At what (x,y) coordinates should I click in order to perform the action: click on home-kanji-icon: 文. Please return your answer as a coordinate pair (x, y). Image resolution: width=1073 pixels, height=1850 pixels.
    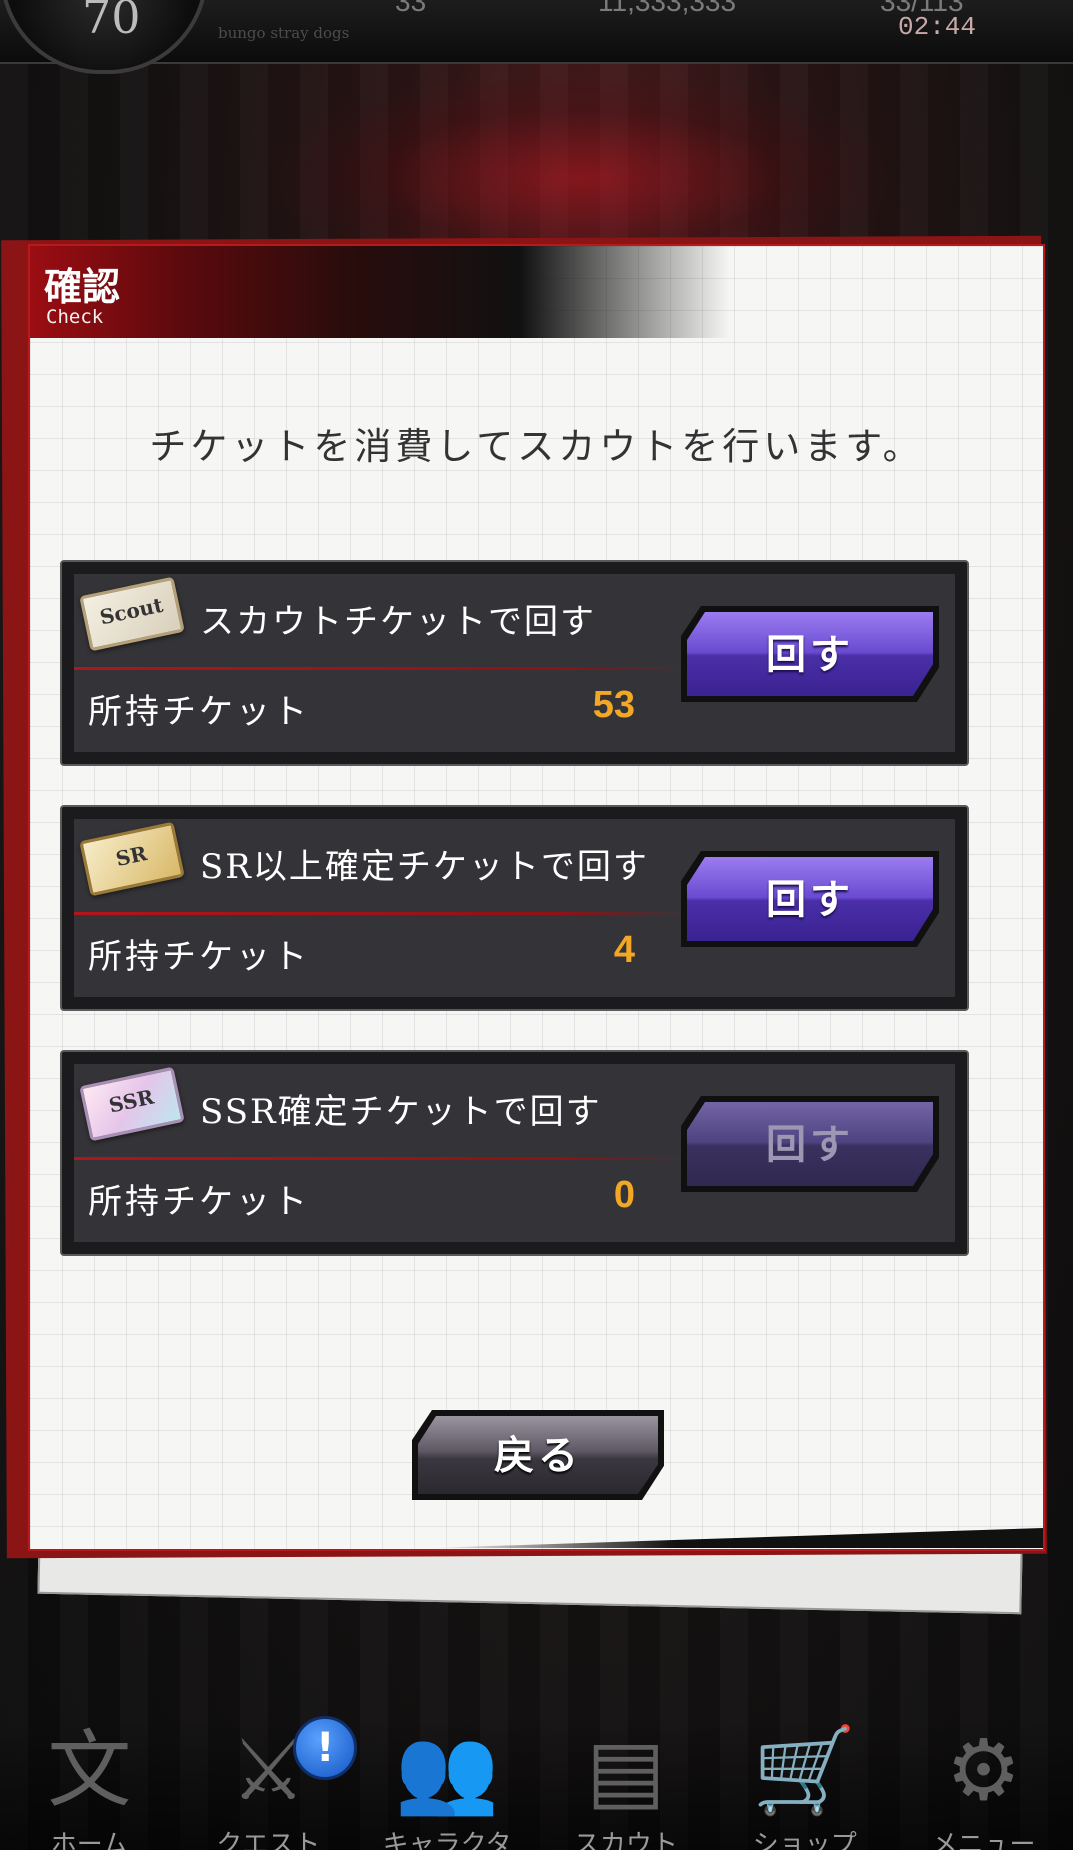
    Looking at the image, I should click on (89, 1770).